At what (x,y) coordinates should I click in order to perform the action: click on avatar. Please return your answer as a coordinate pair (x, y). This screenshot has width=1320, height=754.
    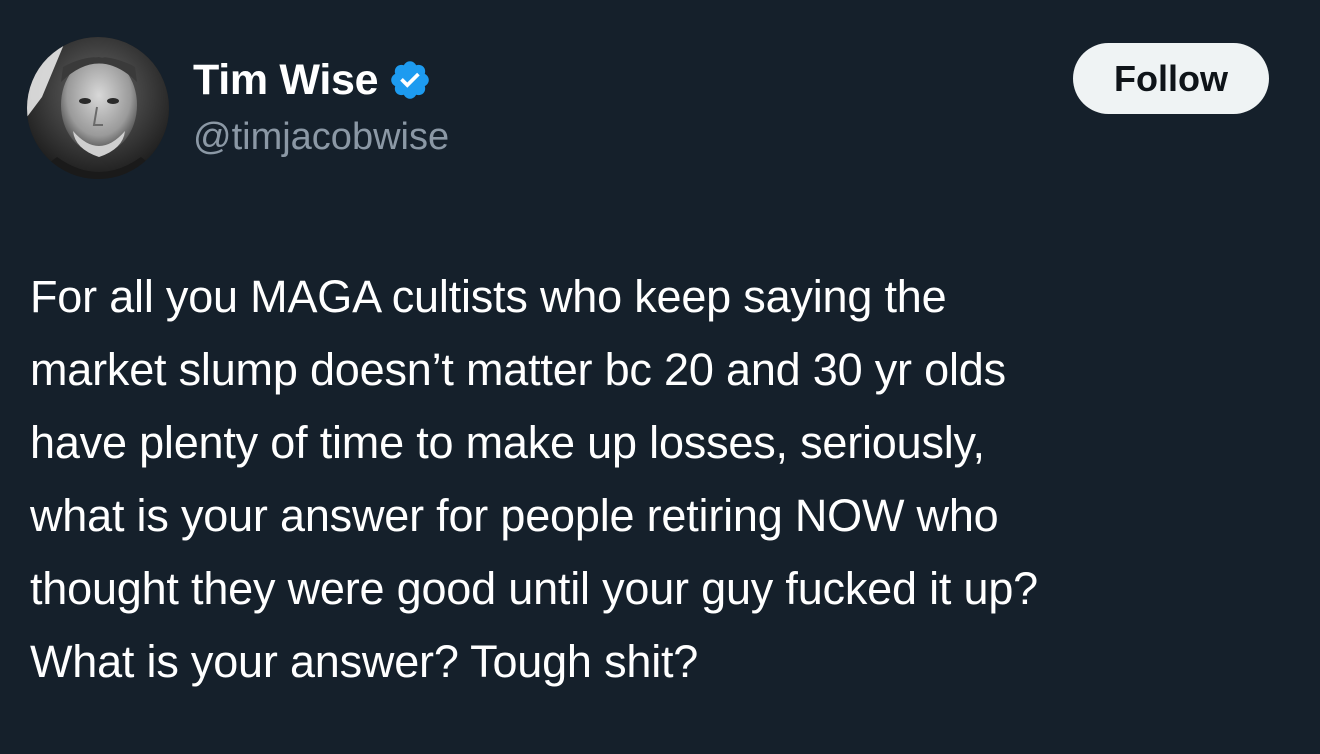
    Looking at the image, I should click on (98, 108).